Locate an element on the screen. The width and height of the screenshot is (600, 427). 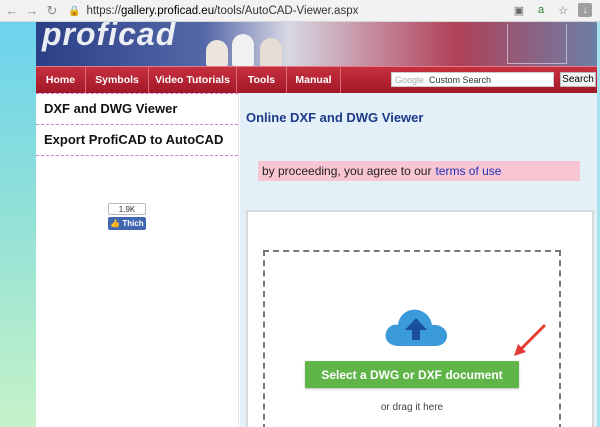
like-count: 1.9K is located at coordinates (127, 209).